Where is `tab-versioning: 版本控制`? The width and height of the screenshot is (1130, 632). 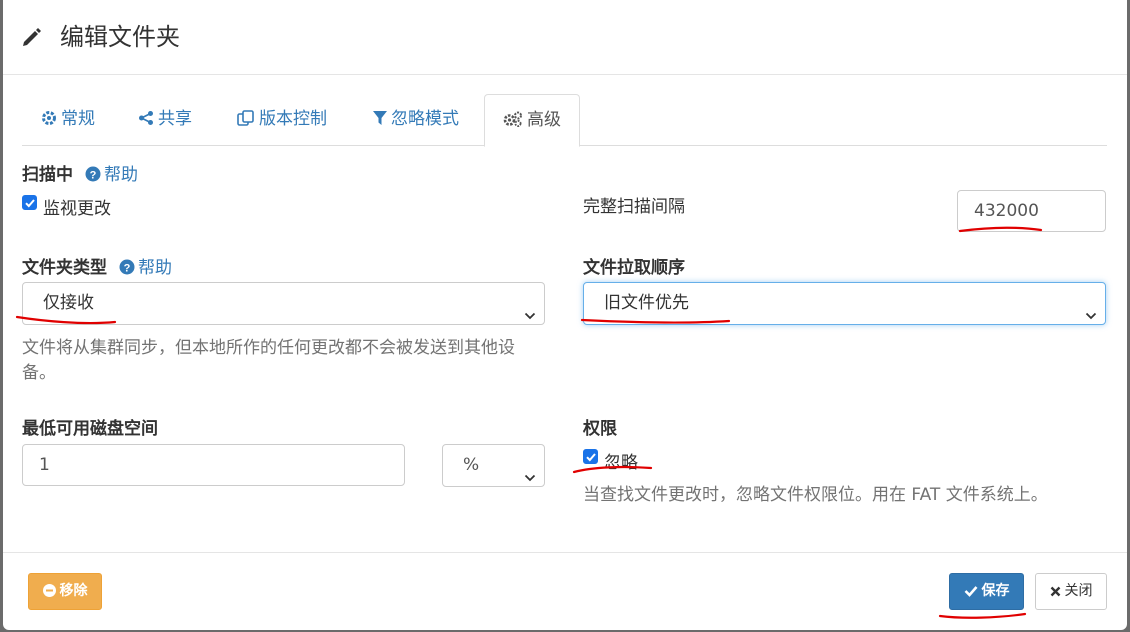
tab-versioning: 版本控制 is located at coordinates (282, 120).